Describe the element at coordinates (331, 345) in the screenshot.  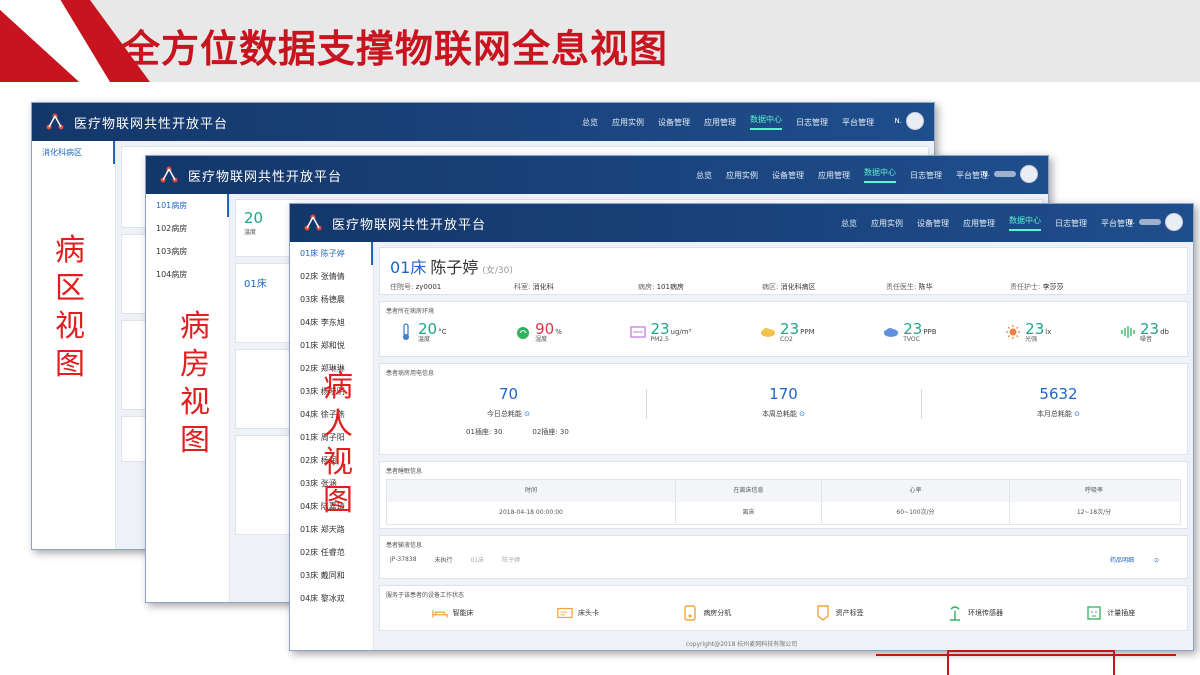
I see `sidebar-item-patient: 01床 郑和悦` at that location.